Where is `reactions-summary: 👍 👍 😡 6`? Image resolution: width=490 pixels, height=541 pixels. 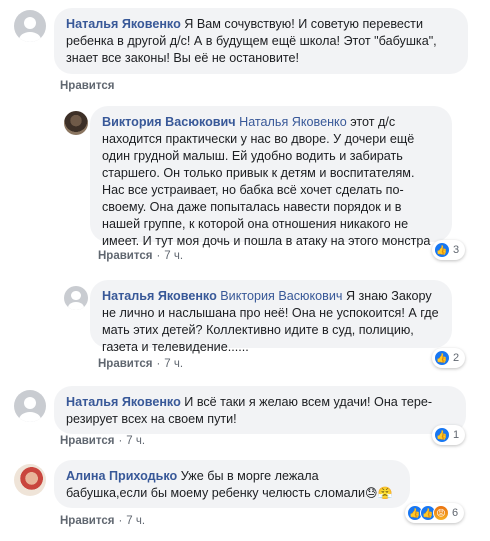 reactions-summary: 👍 👍 😡 6 is located at coordinates (435, 513).